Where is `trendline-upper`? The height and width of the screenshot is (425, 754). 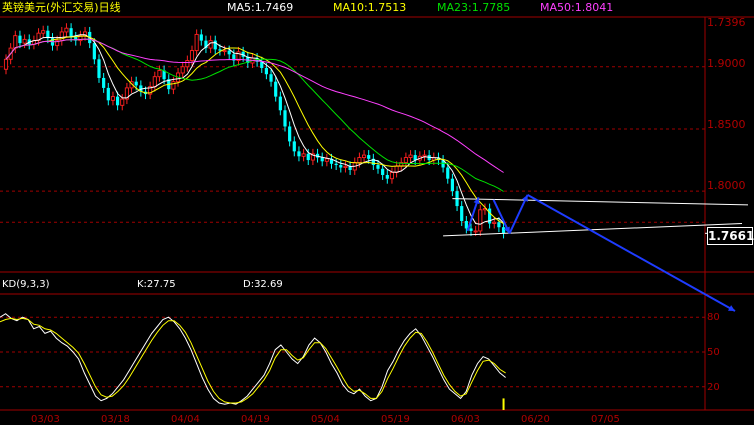 trendline-upper is located at coordinates (600, 202).